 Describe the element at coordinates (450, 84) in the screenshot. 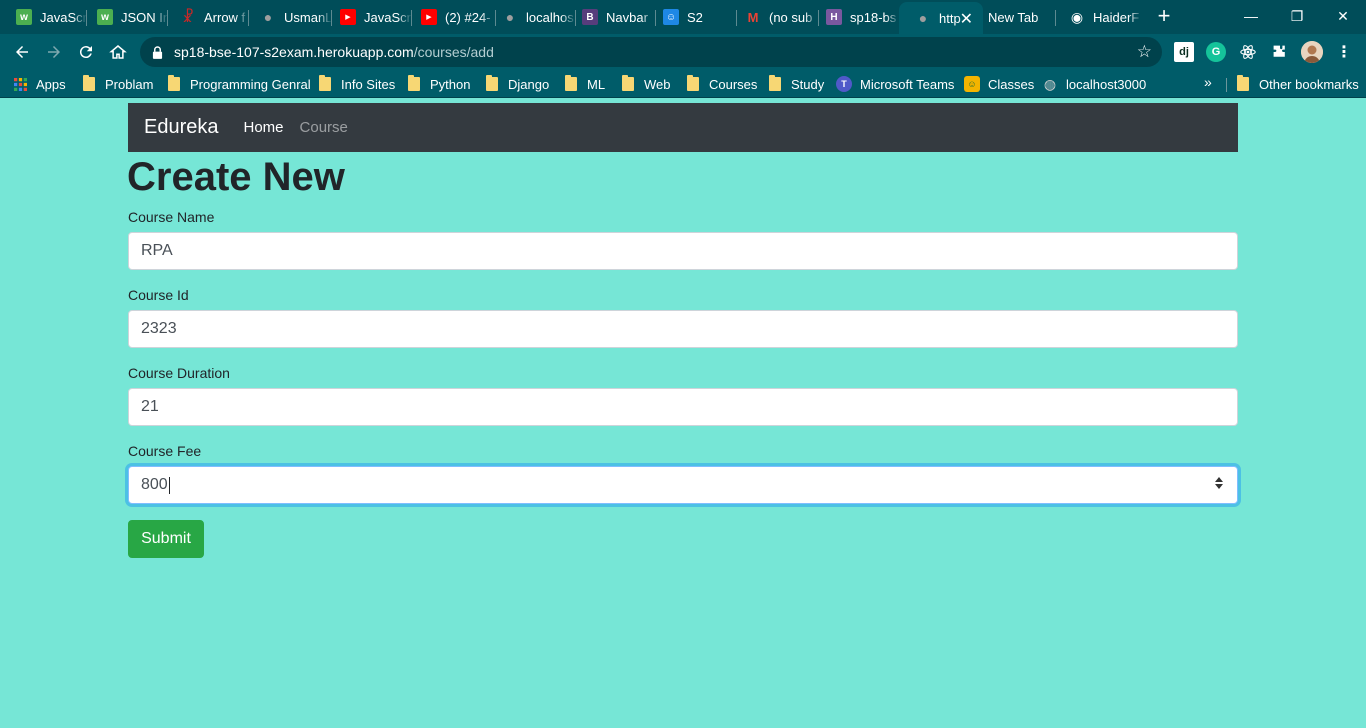

I see `bookmark-label: Python` at that location.